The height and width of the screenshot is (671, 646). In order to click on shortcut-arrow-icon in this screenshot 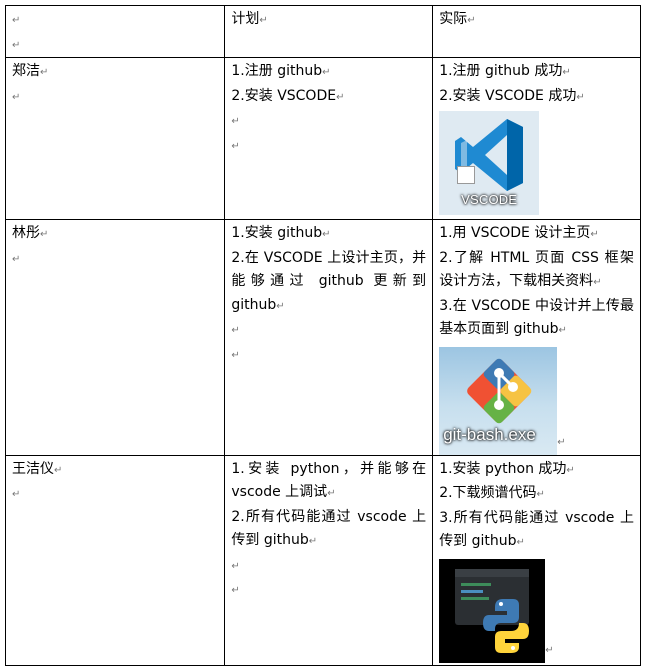, I will do `click(466, 175)`.